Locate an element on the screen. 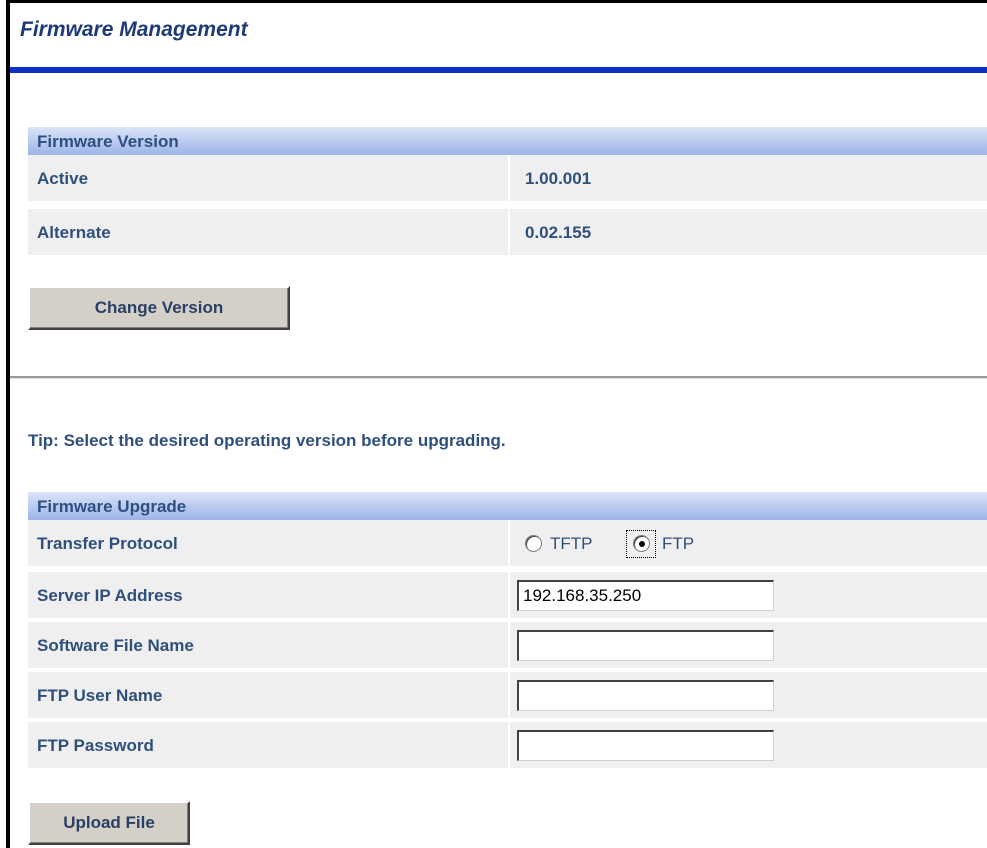 The image size is (987, 848). ftp-user-input is located at coordinates (645, 695).